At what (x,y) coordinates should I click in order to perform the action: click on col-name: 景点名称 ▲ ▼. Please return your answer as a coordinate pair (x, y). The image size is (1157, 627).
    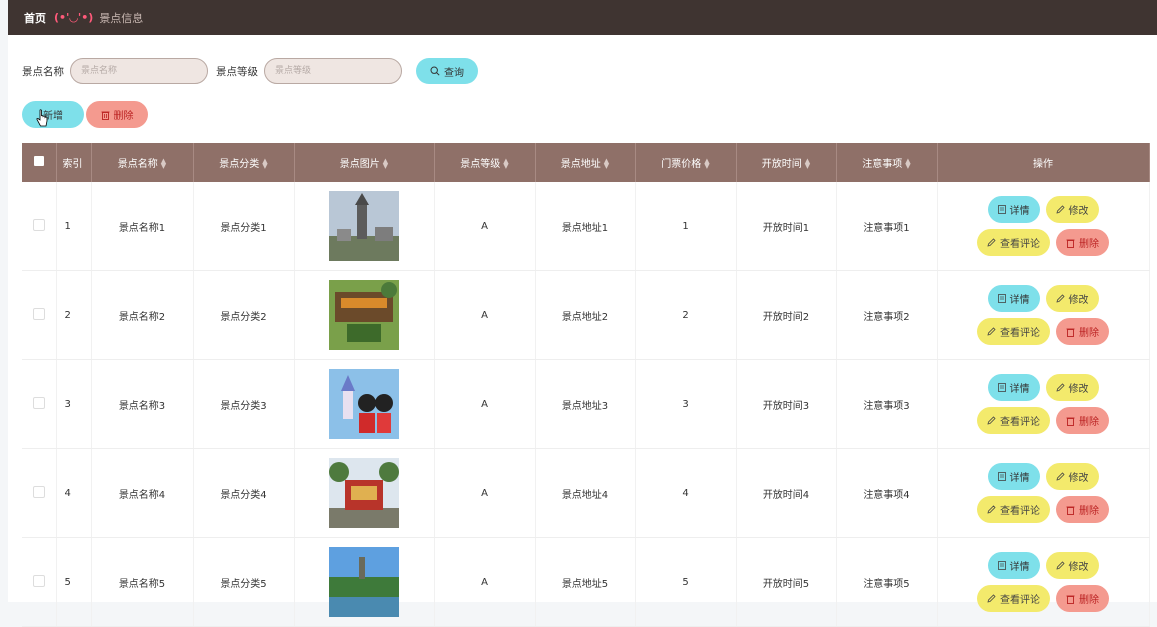
    Looking at the image, I should click on (142, 162).